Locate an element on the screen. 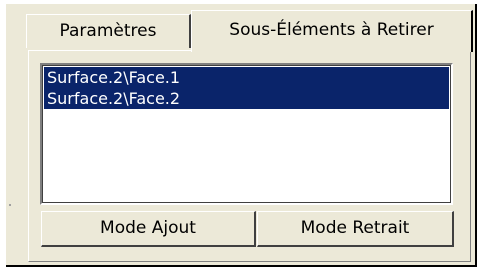 This screenshot has width=492, height=273. list-item: Surface.2\Face.1 is located at coordinates (246, 77).